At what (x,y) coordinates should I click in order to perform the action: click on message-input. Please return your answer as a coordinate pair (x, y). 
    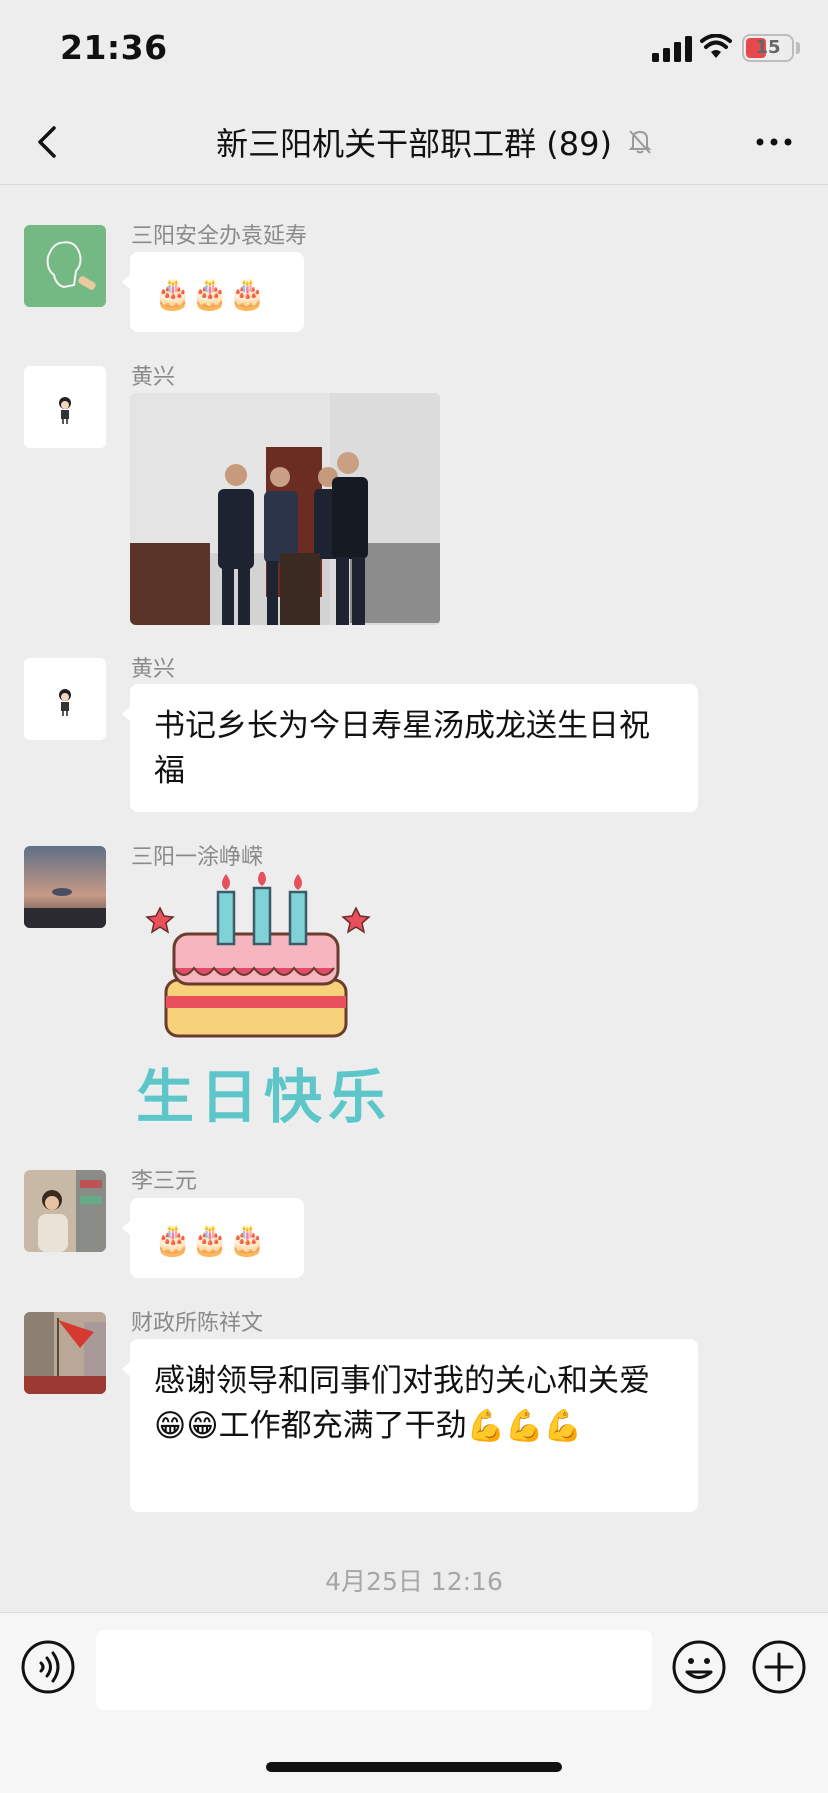
    Looking at the image, I should click on (374, 1670).